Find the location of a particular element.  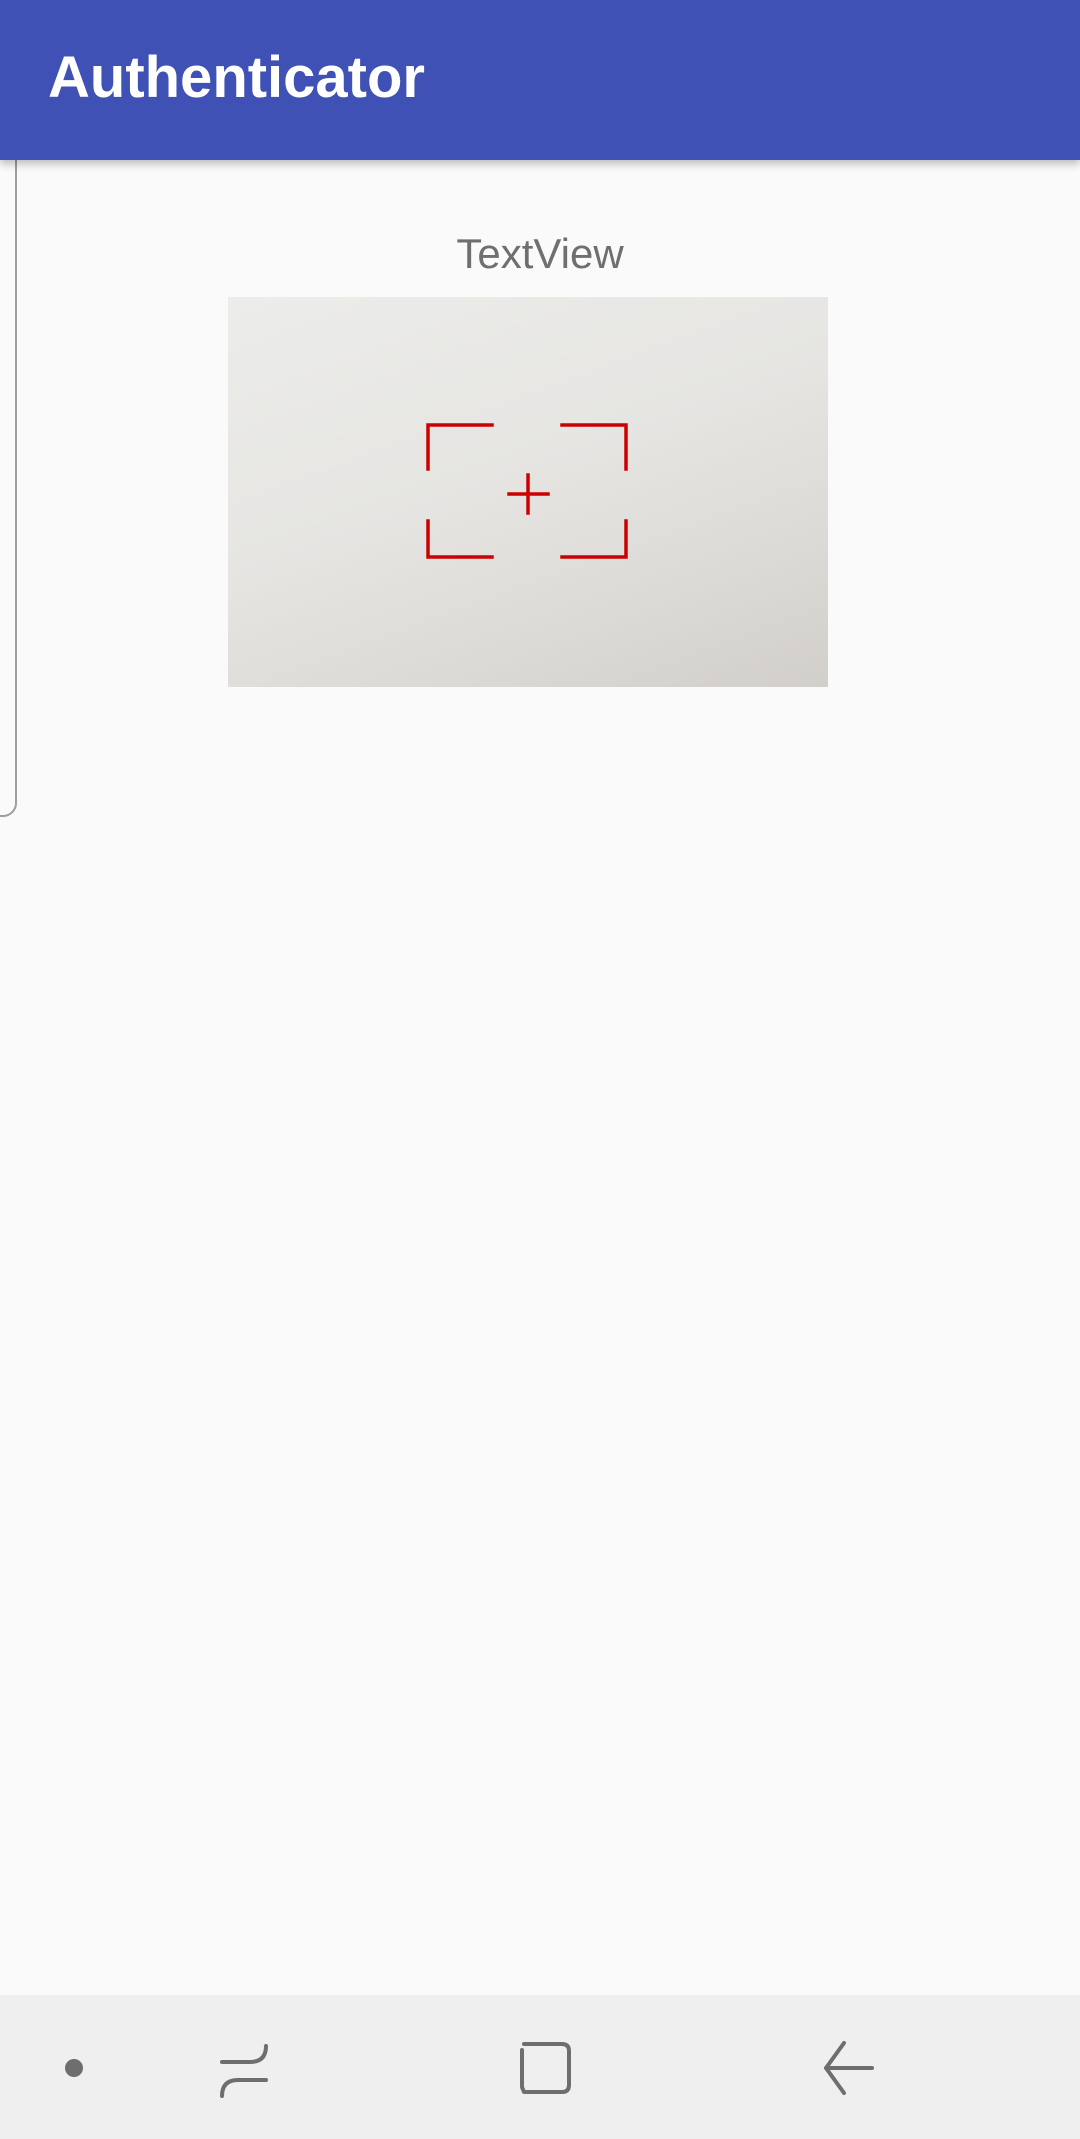

edge-panel-handle is located at coordinates (8, 480).